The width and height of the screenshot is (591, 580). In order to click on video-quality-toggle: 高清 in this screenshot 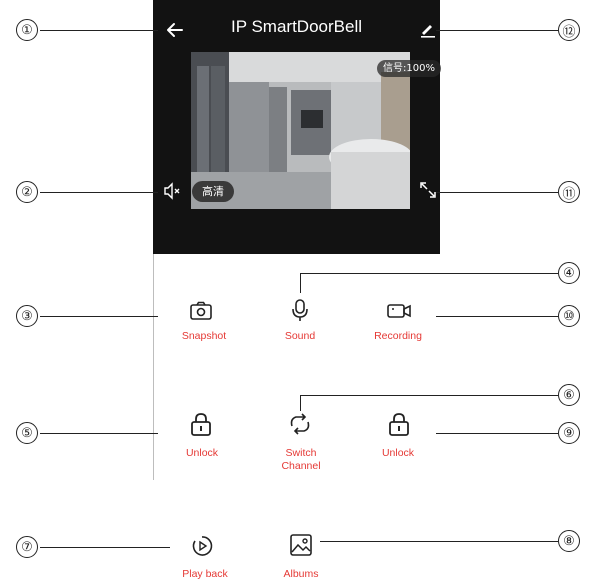, I will do `click(213, 191)`.